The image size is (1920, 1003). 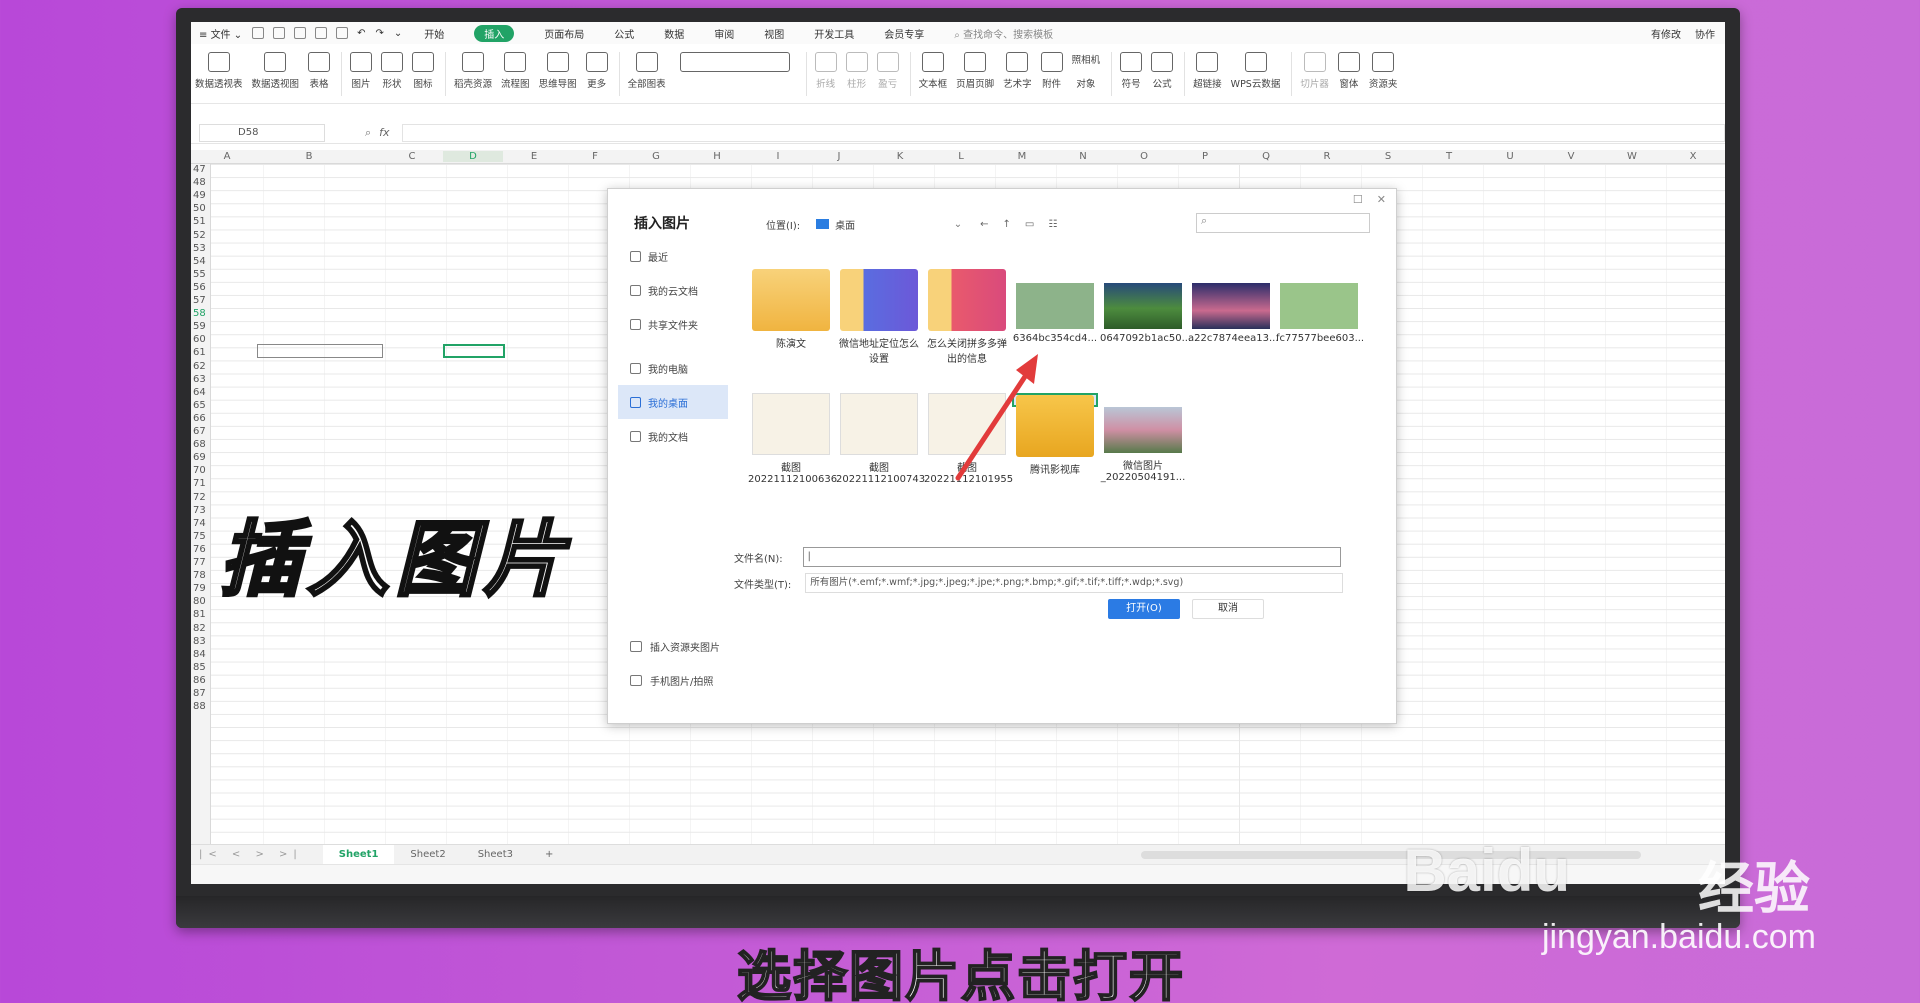 I want to click on row-header-84: 84, so click(x=199, y=654).